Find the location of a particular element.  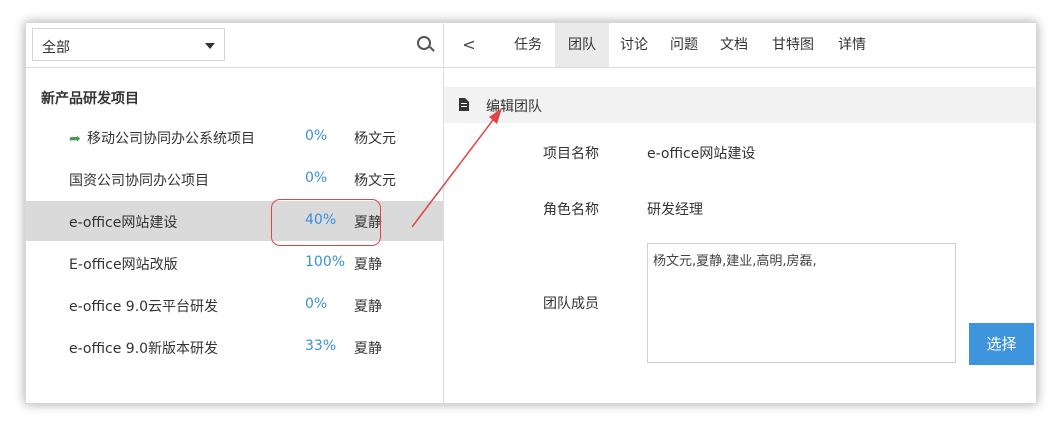

tab-discussion: 讨论 is located at coordinates (634, 45).